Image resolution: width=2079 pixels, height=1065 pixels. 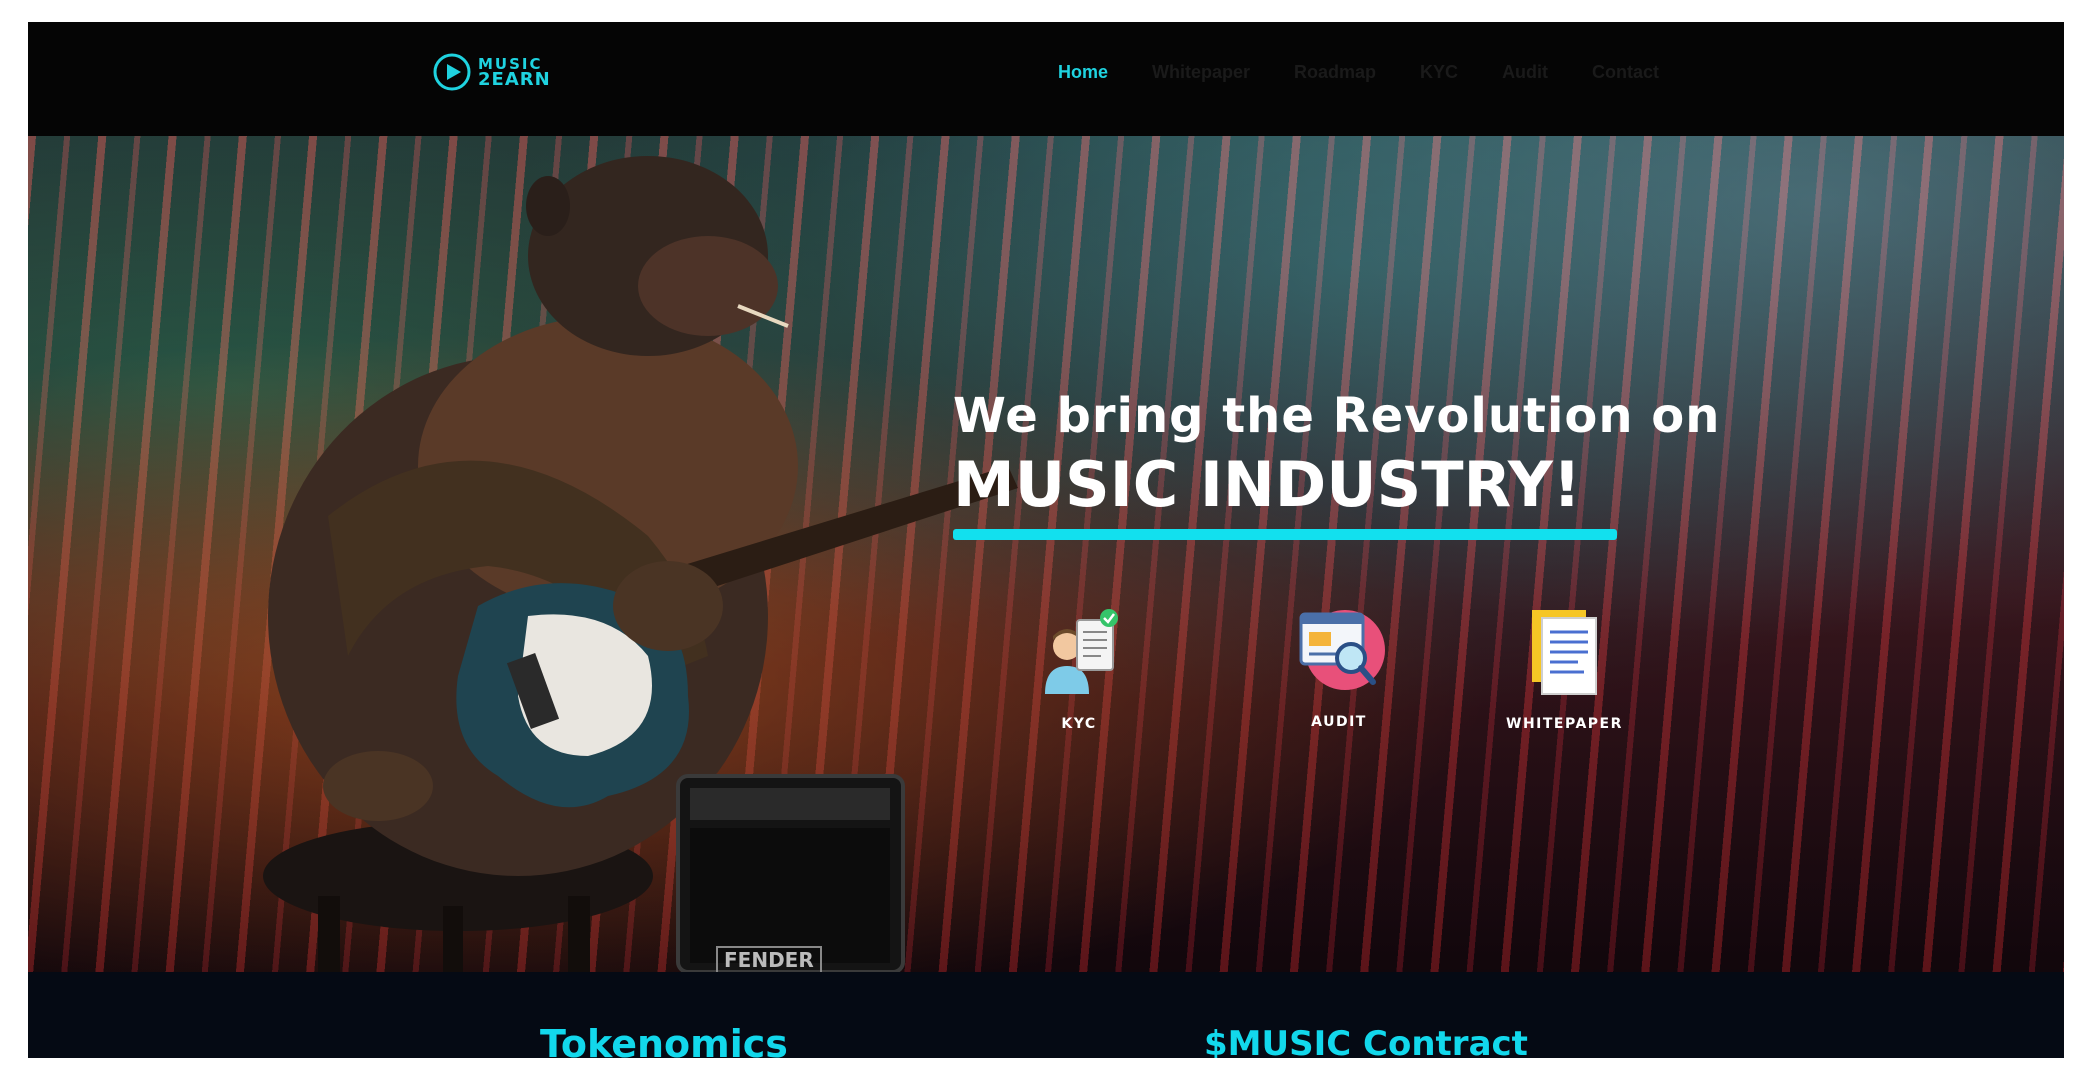 What do you see at coordinates (1285, 534) in the screenshot?
I see `headline-underline` at bounding box center [1285, 534].